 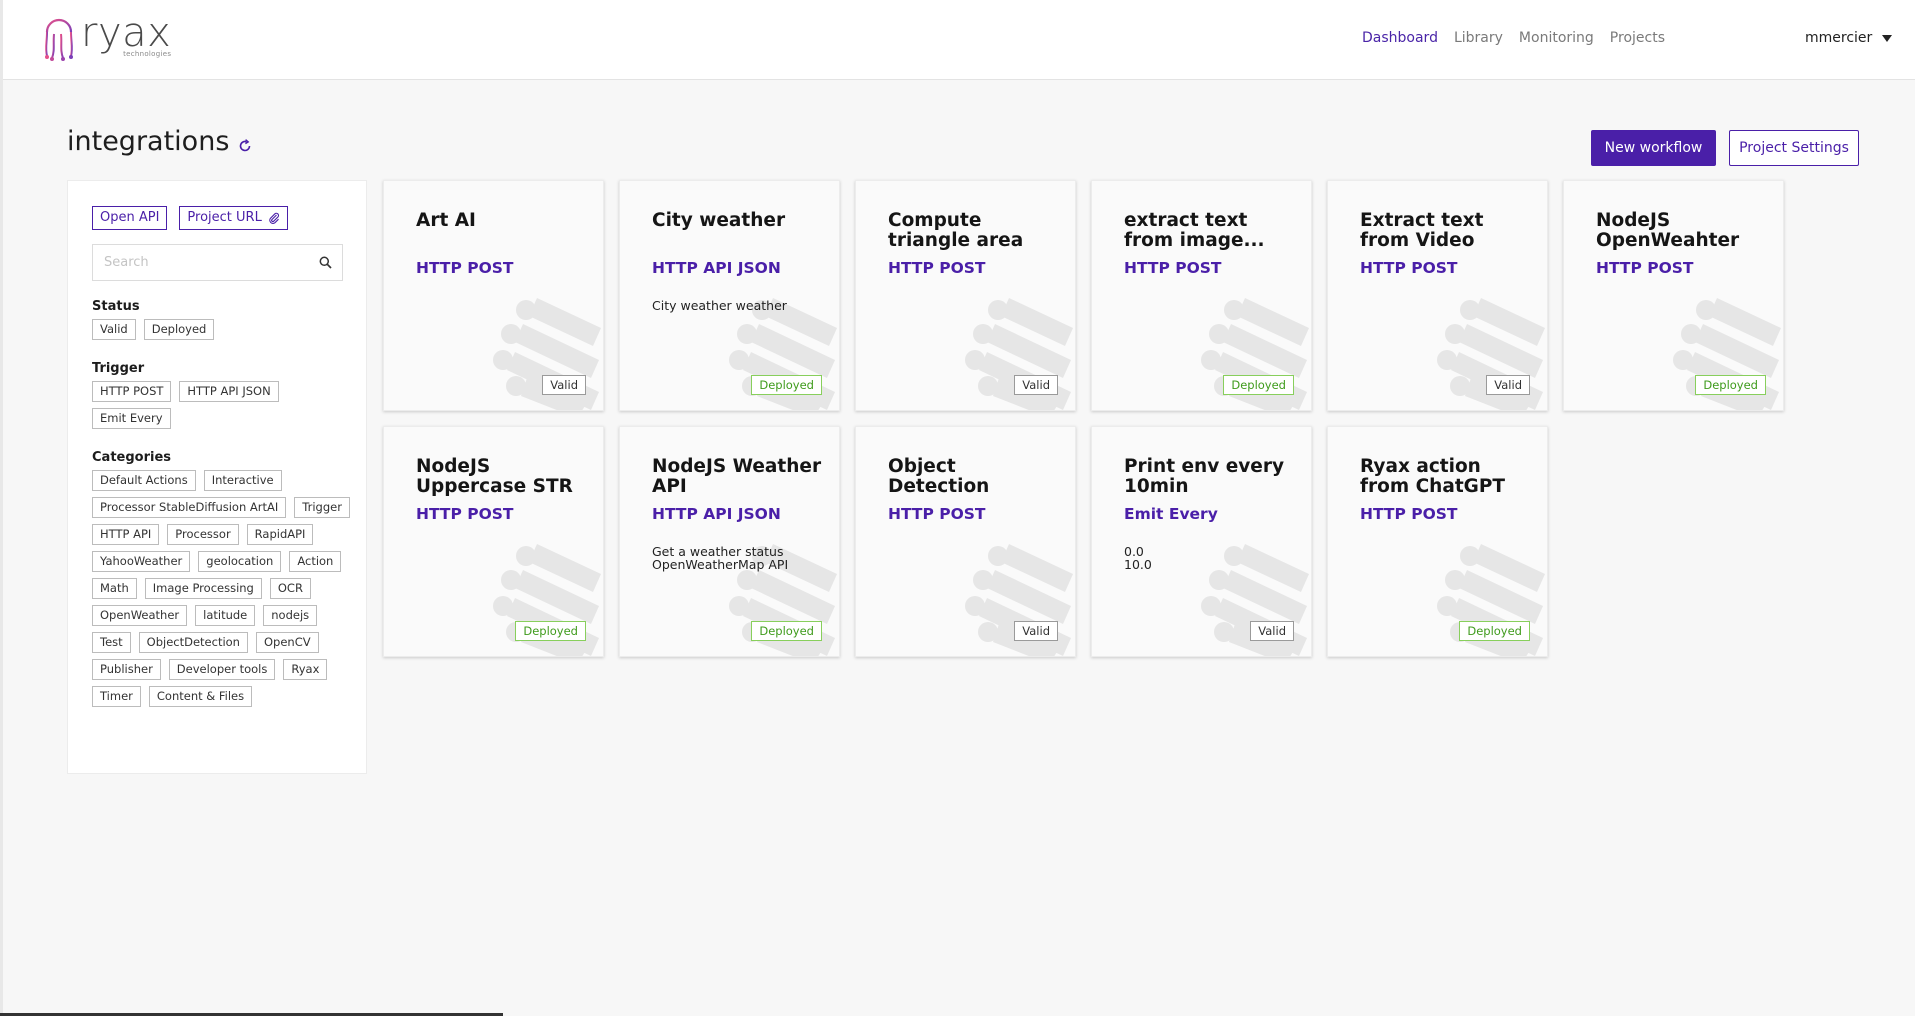 What do you see at coordinates (1171, 514) in the screenshot?
I see `workflow-trigger: Emit Every` at bounding box center [1171, 514].